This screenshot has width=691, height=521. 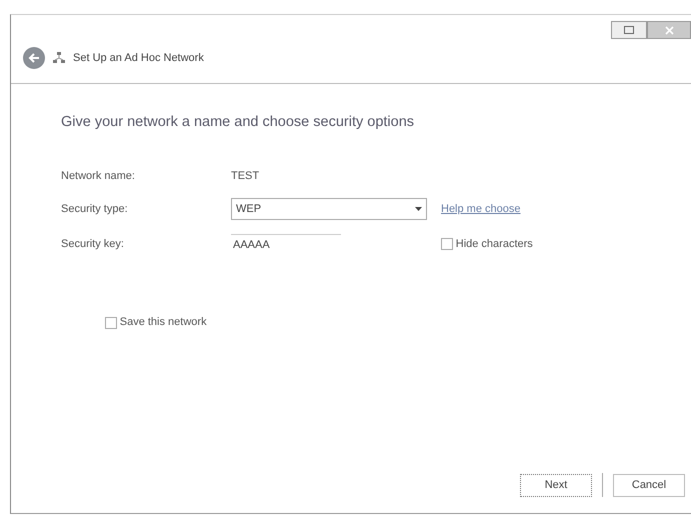 I want to click on close-button, so click(x=669, y=30).